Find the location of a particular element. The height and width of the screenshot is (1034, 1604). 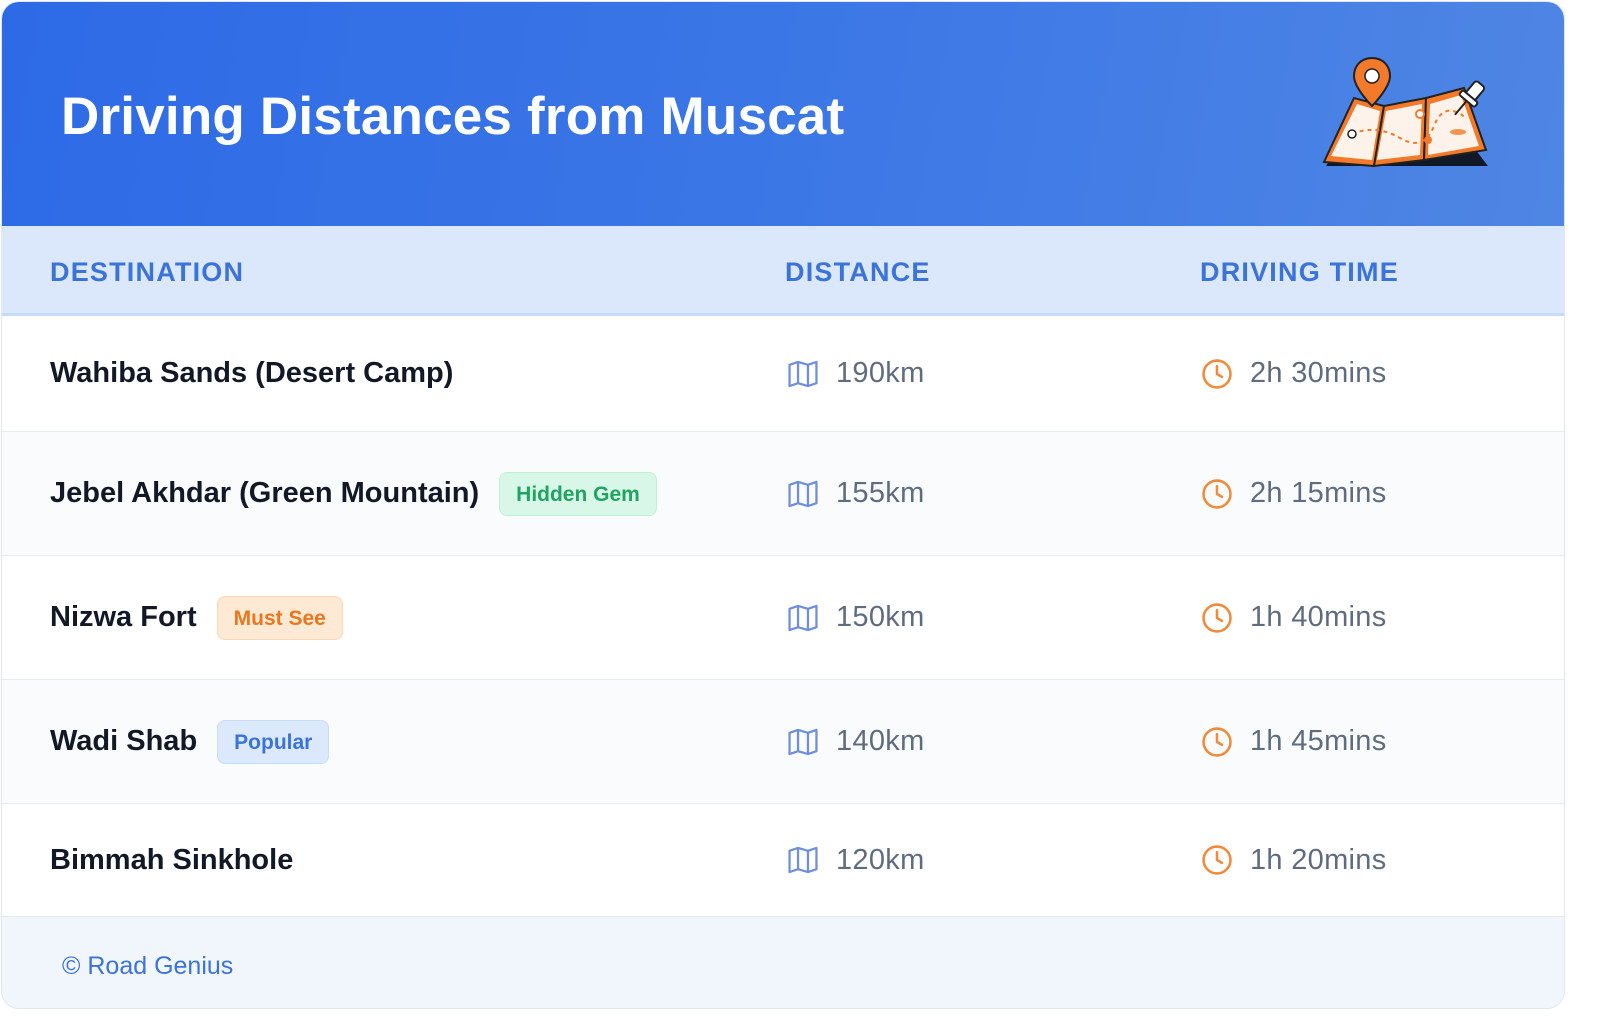

column-header-distance: DISTANCE is located at coordinates (858, 272).